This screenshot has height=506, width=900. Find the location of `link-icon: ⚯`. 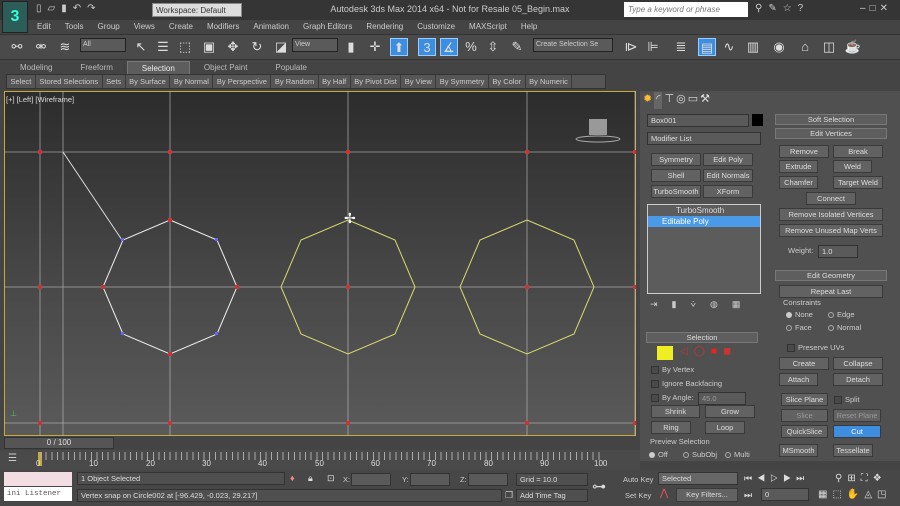

link-icon: ⚯ is located at coordinates (17, 47).